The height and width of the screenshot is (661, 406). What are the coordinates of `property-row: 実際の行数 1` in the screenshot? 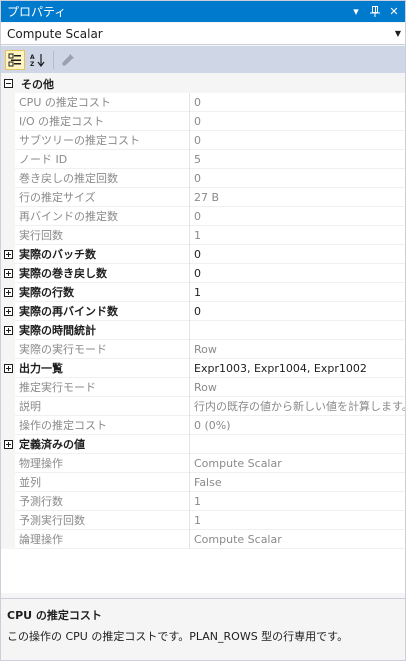 It's located at (203, 292).